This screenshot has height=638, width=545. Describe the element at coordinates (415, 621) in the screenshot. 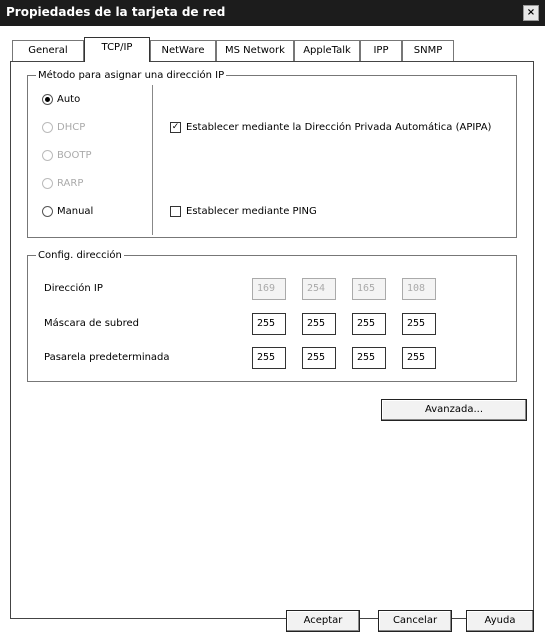

I see `cancel-button: Cancelar` at that location.